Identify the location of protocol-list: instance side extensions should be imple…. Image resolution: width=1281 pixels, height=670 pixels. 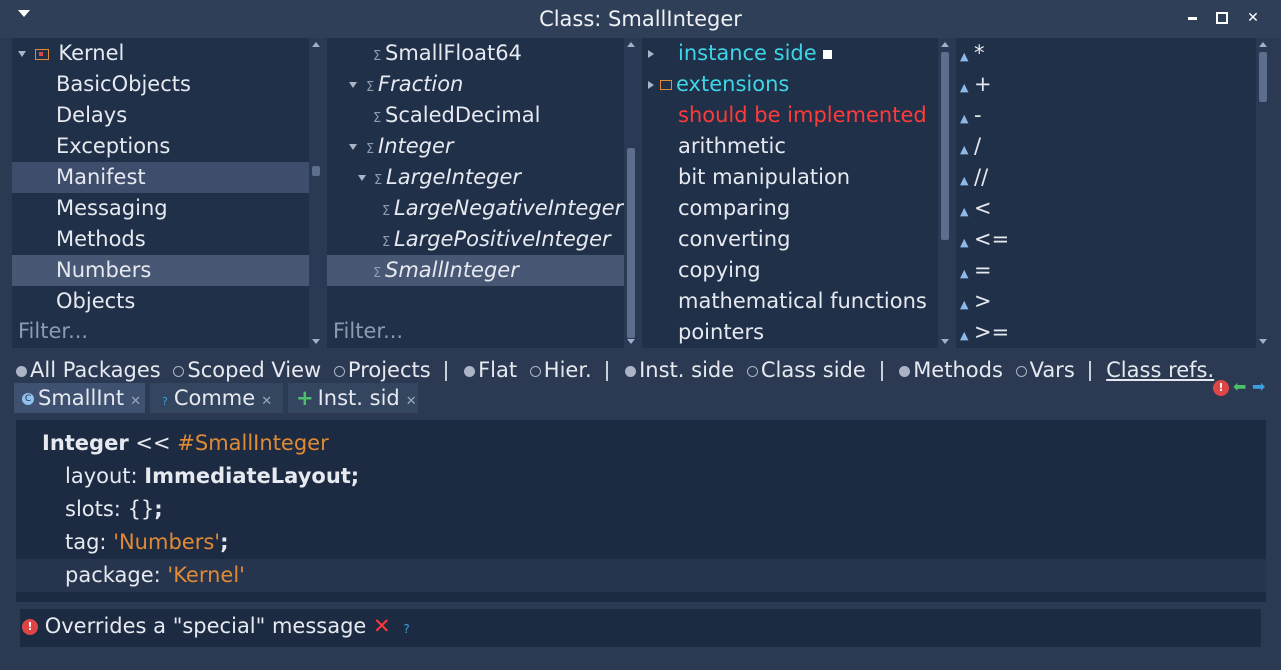
(790, 193).